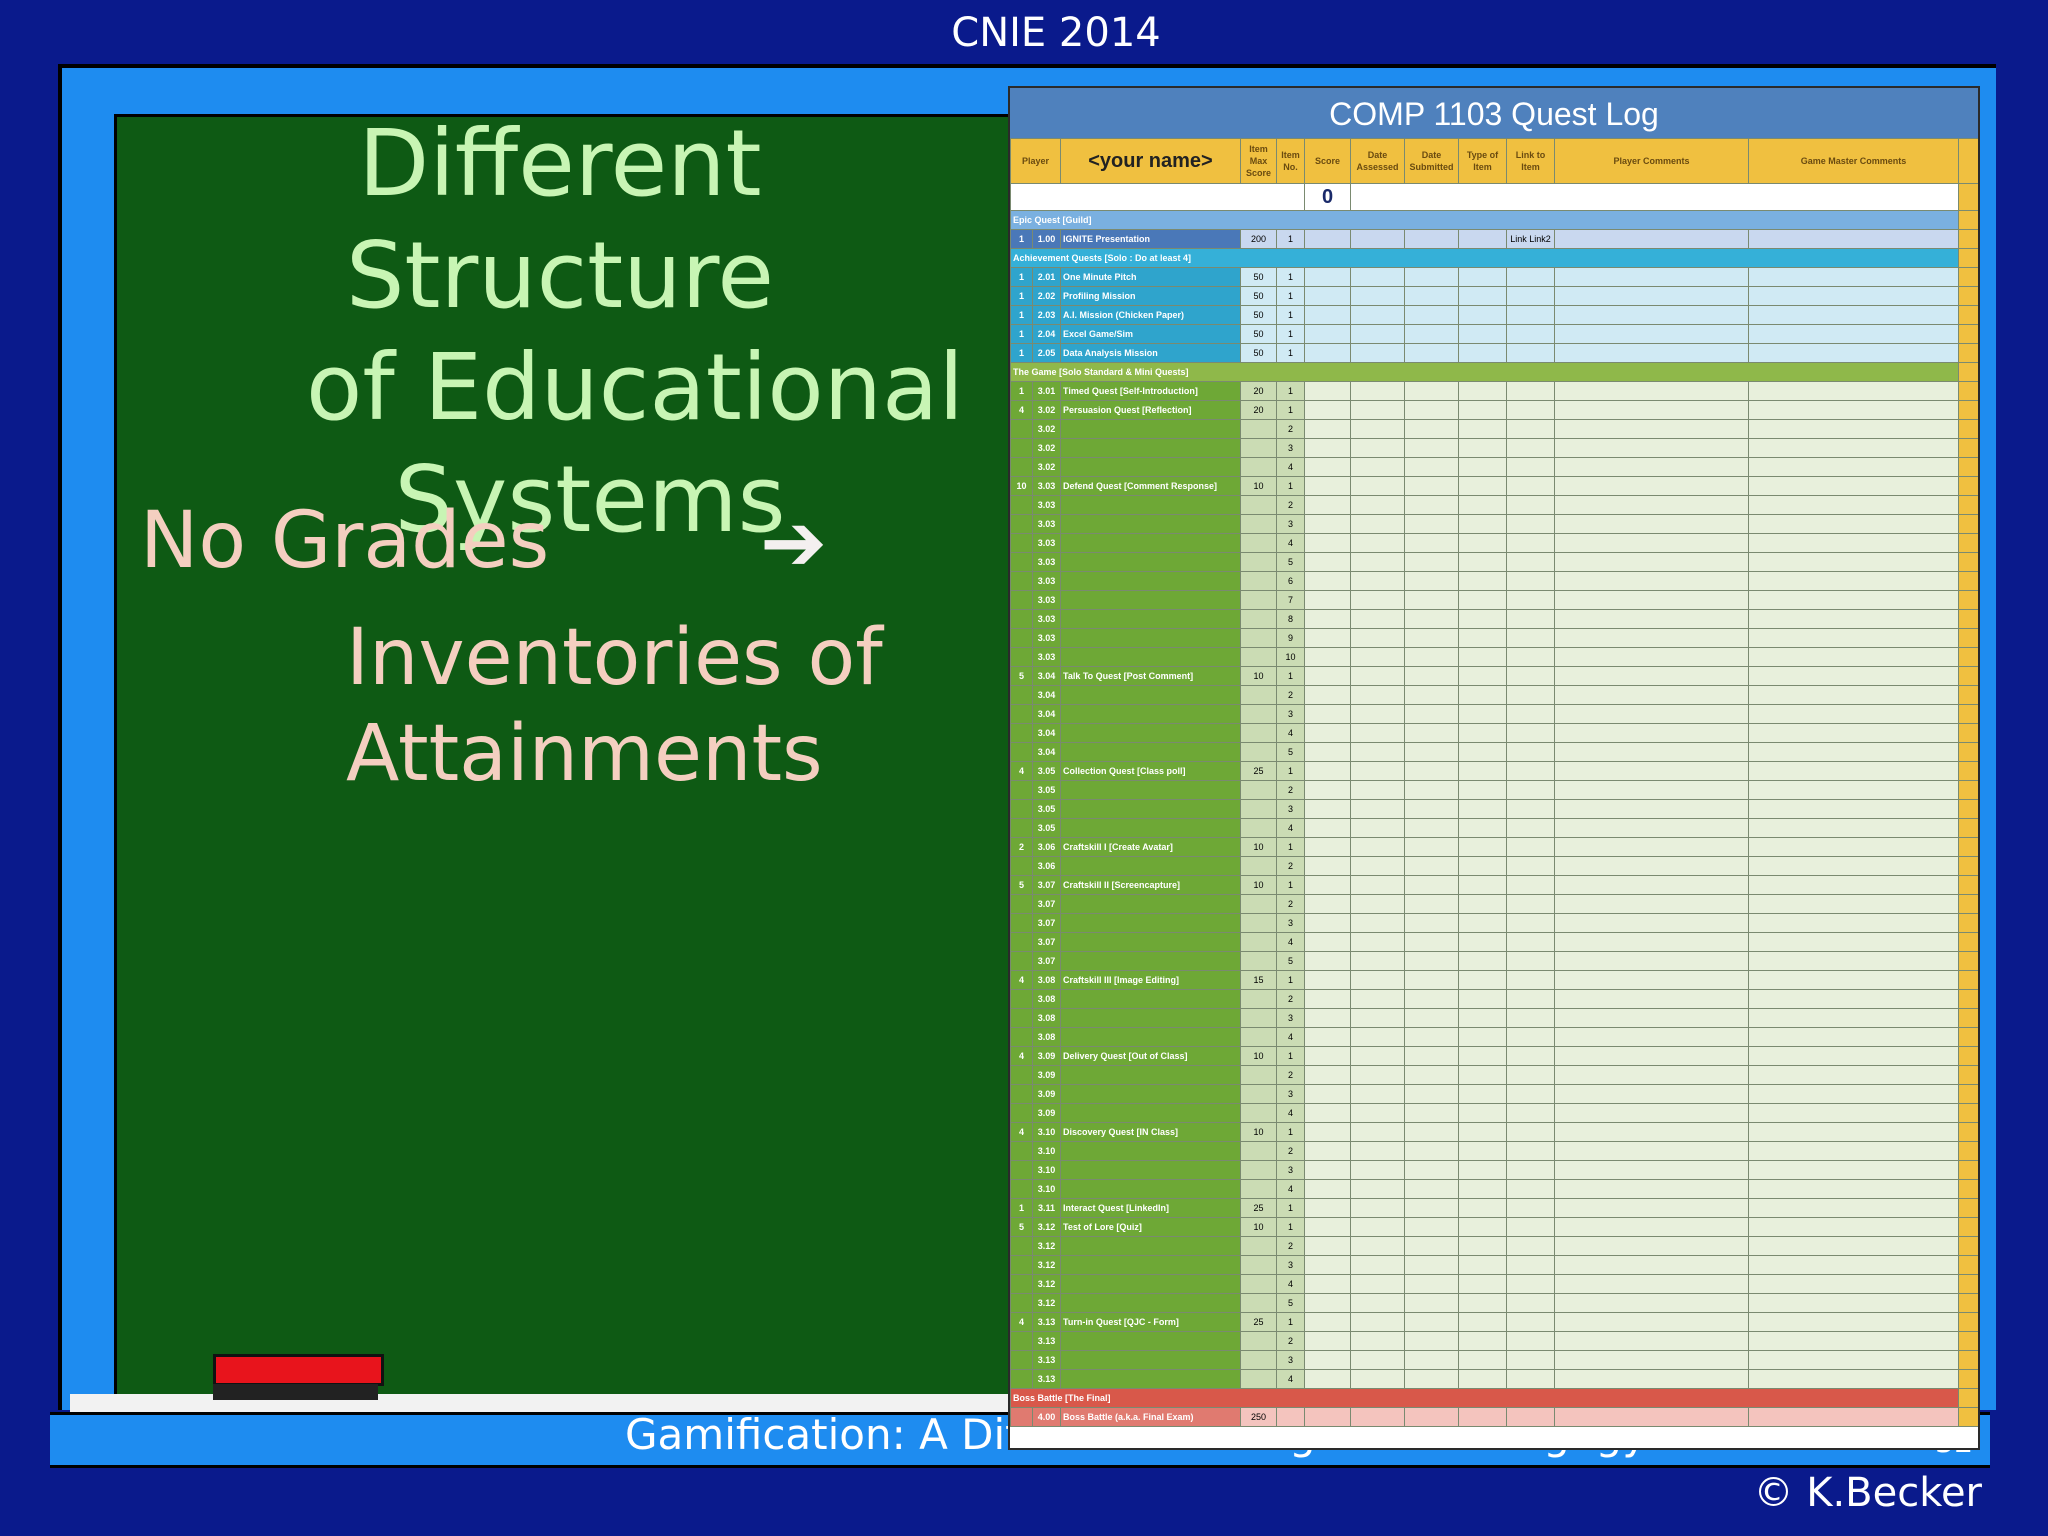  I want to click on quest-row: 3.13 3, so click(1494, 1360).